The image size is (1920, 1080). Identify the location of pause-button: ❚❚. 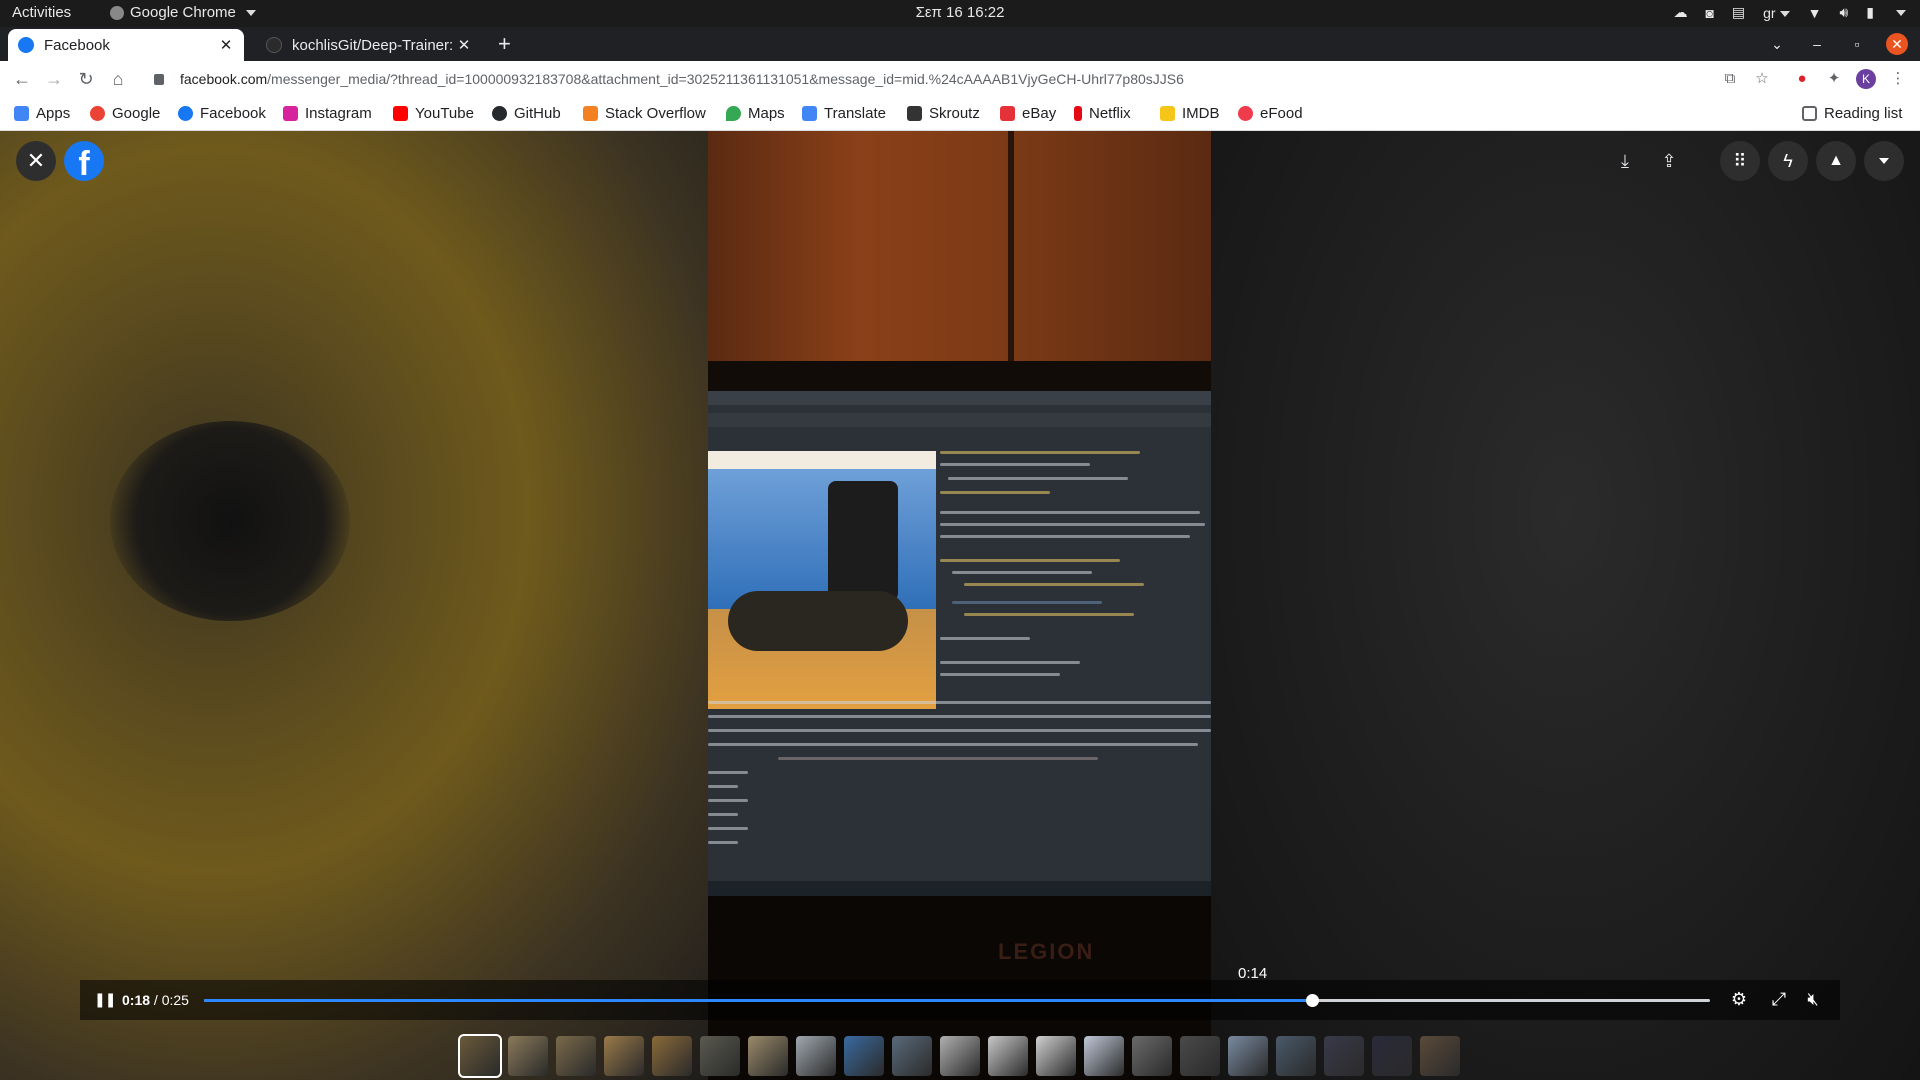
(105, 999).